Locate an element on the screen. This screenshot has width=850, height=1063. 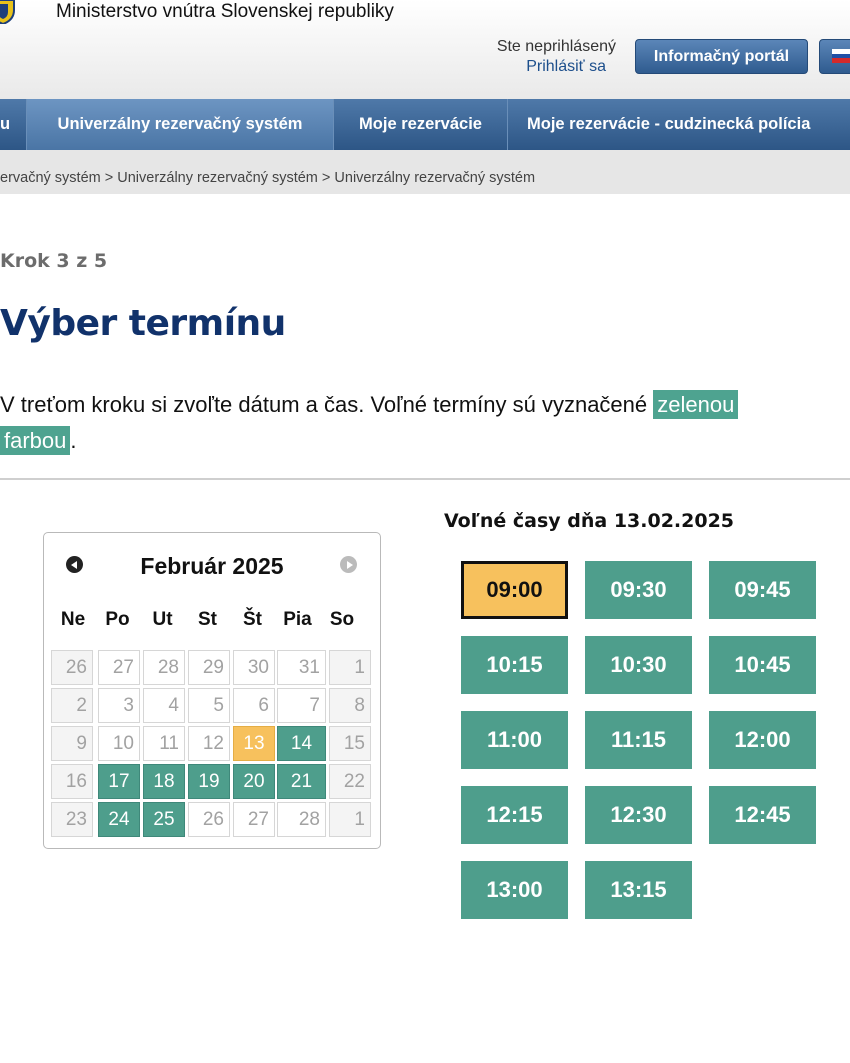
weekday-label: So is located at coordinates (342, 619).